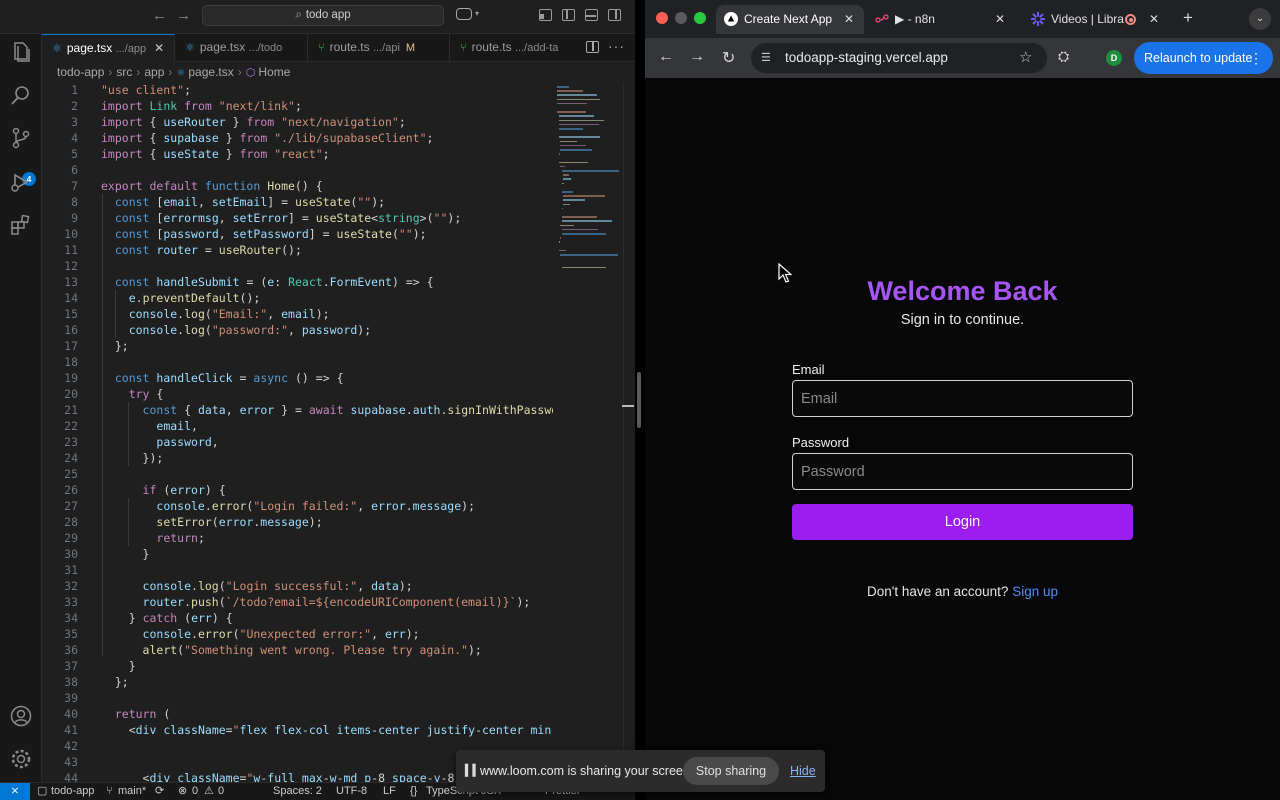  Describe the element at coordinates (728, 58) in the screenshot. I see `reload-icon: ↻` at that location.